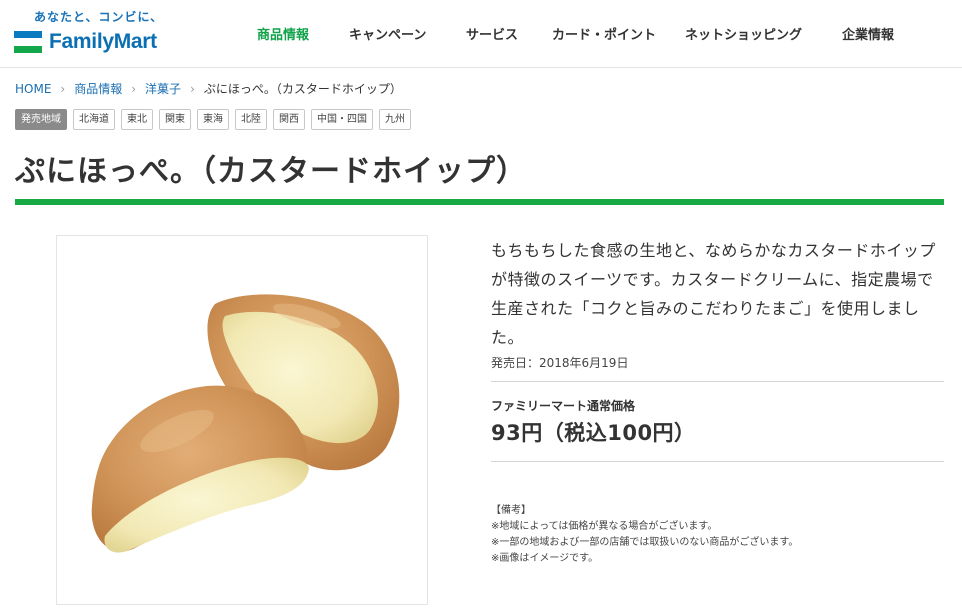 This screenshot has width=962, height=612. Describe the element at coordinates (479, 202) in the screenshot. I see `title-divider` at that location.